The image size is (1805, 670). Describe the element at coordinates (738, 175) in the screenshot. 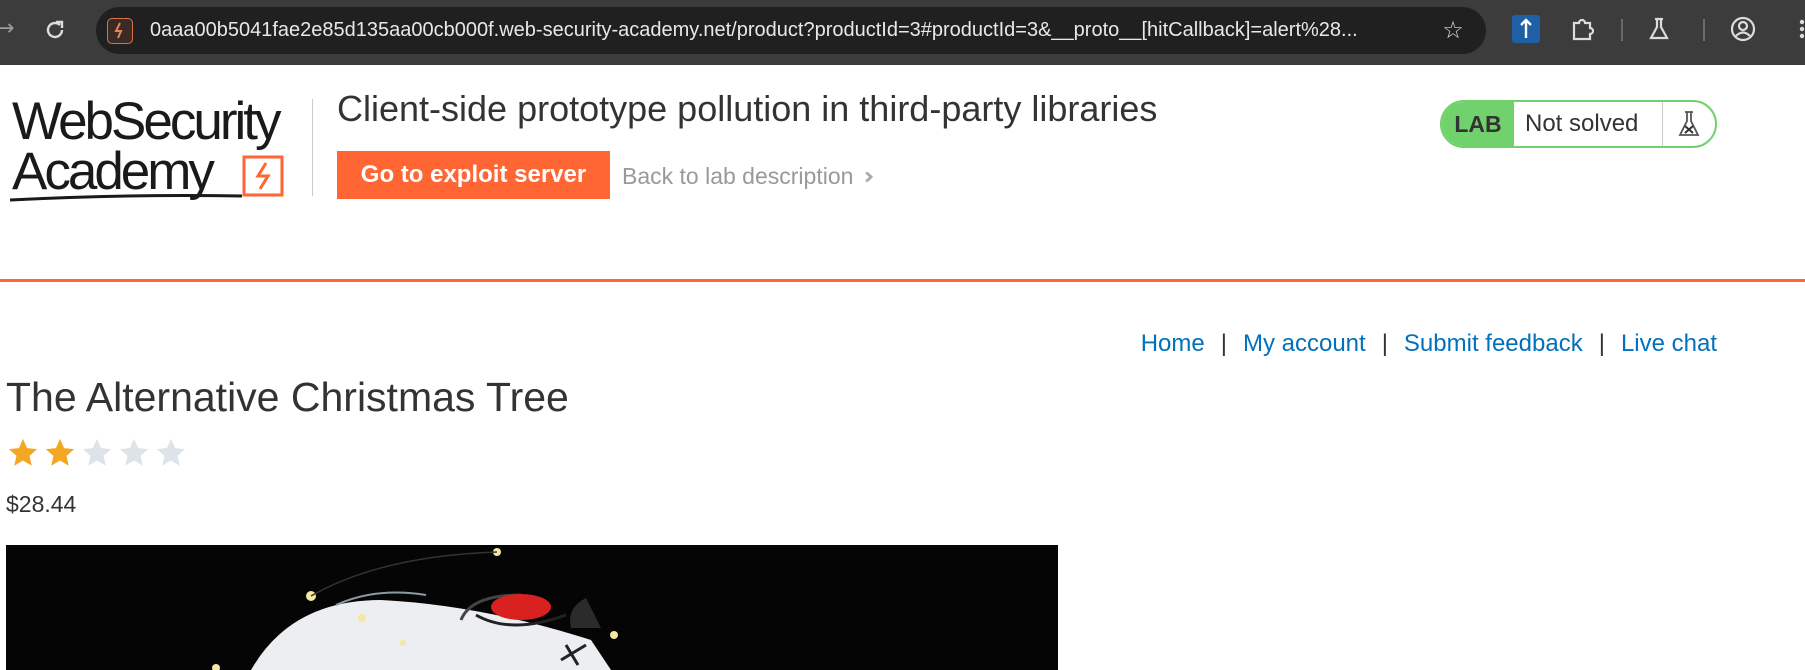

I see `back-link-label: Back to lab description` at that location.